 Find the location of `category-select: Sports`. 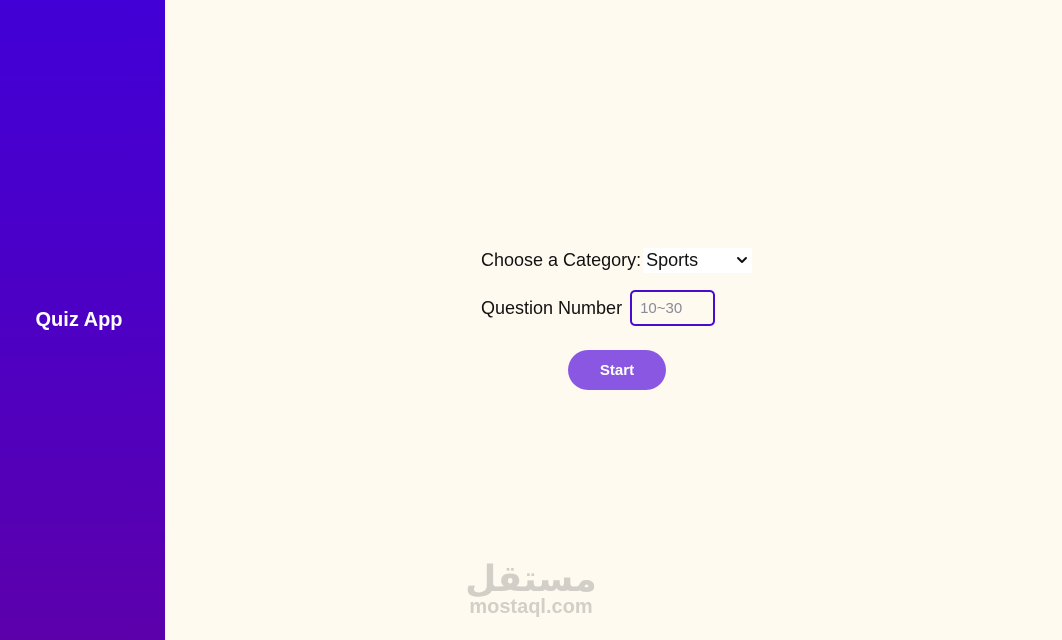

category-select: Sports is located at coordinates (698, 260).